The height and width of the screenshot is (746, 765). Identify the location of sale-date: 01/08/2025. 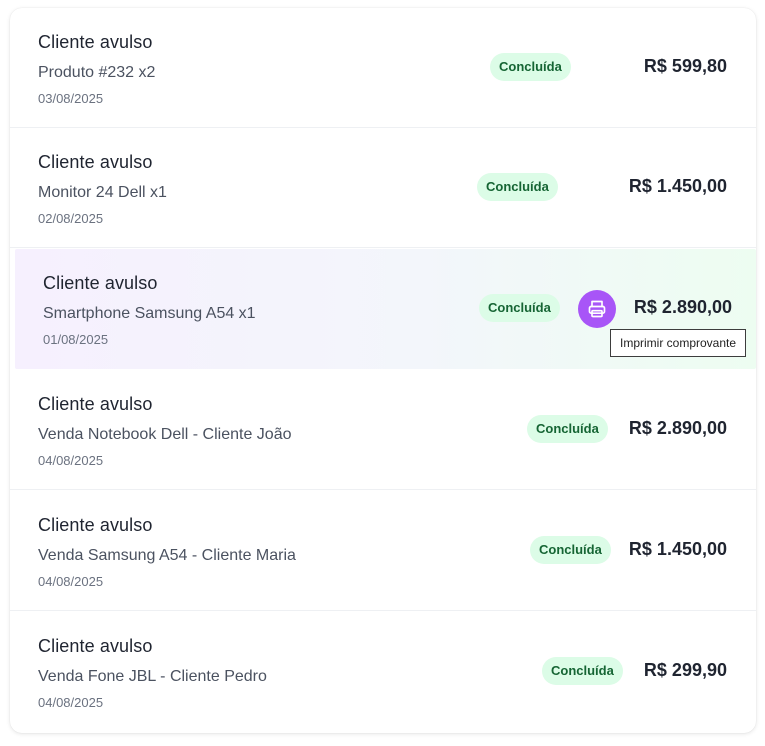
(76, 339).